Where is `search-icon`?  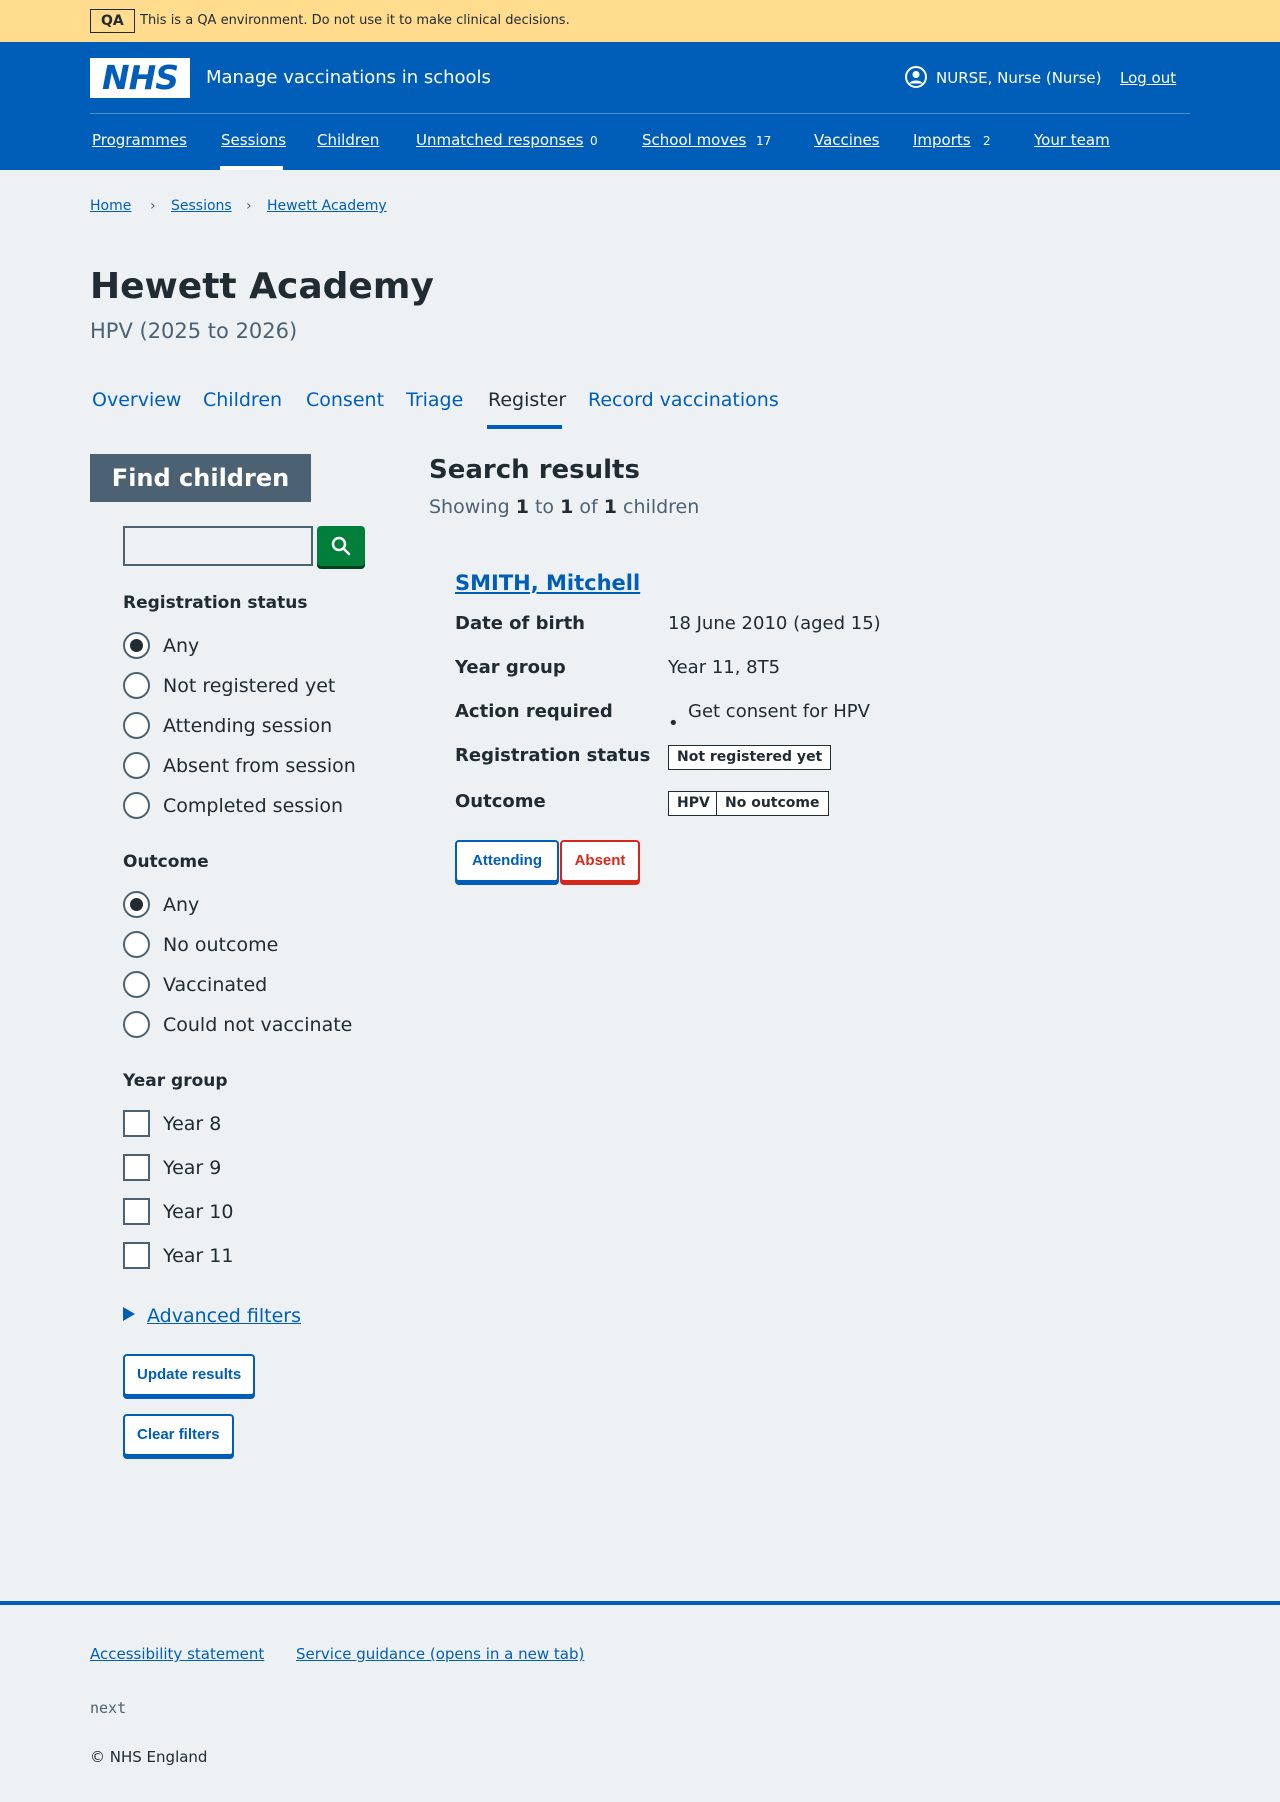 search-icon is located at coordinates (341, 546).